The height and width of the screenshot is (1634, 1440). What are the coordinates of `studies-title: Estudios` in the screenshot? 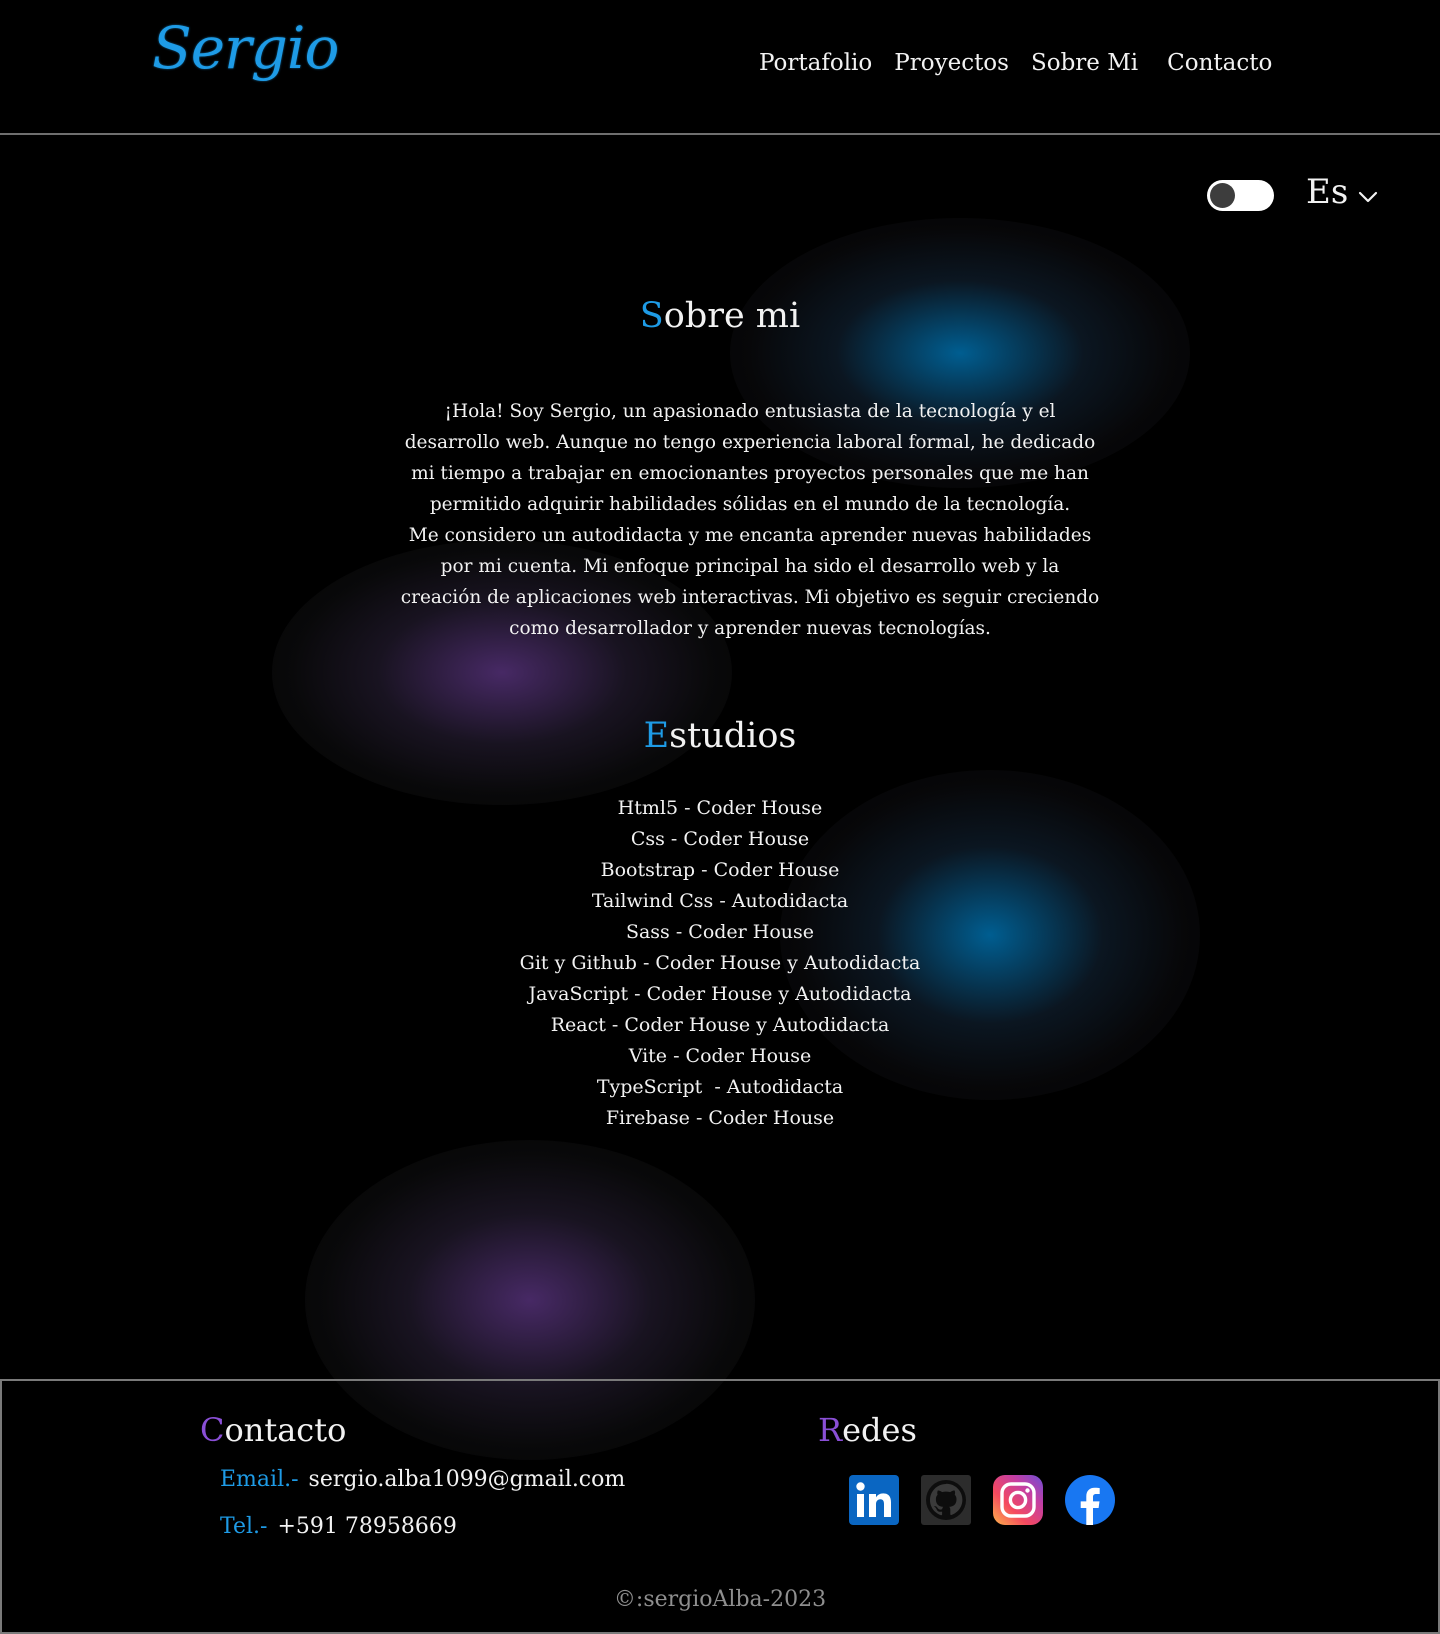 It's located at (720, 736).